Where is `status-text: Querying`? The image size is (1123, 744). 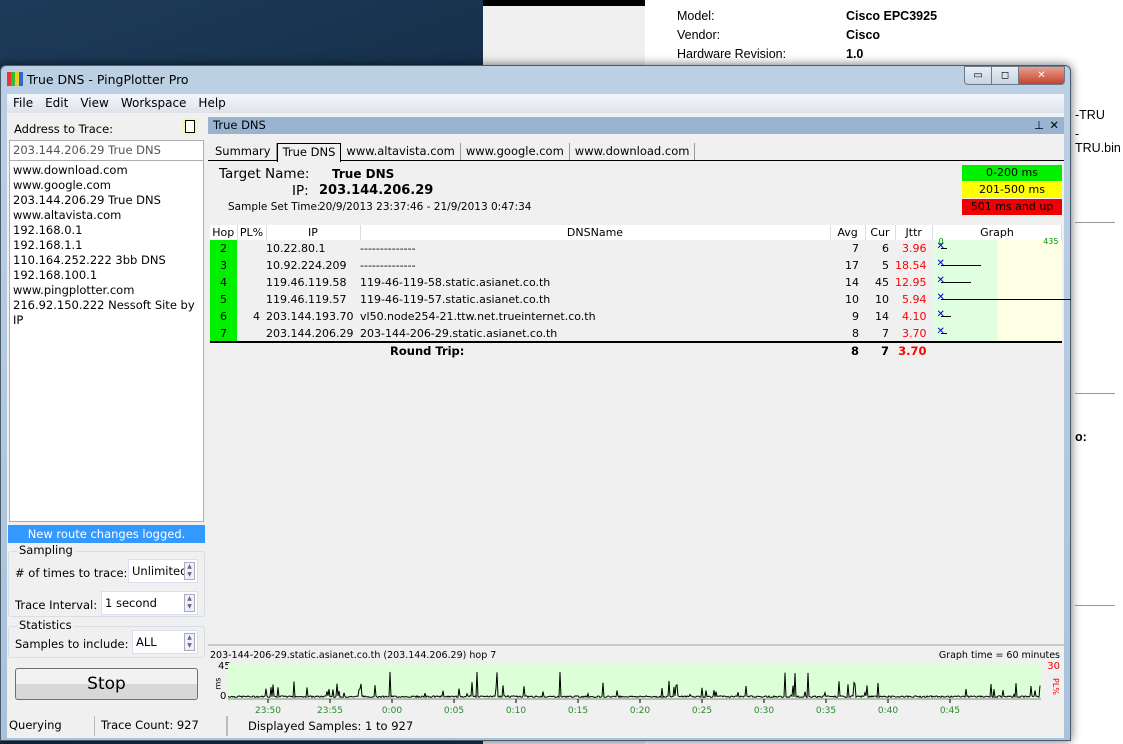
status-text: Querying is located at coordinates (51, 726).